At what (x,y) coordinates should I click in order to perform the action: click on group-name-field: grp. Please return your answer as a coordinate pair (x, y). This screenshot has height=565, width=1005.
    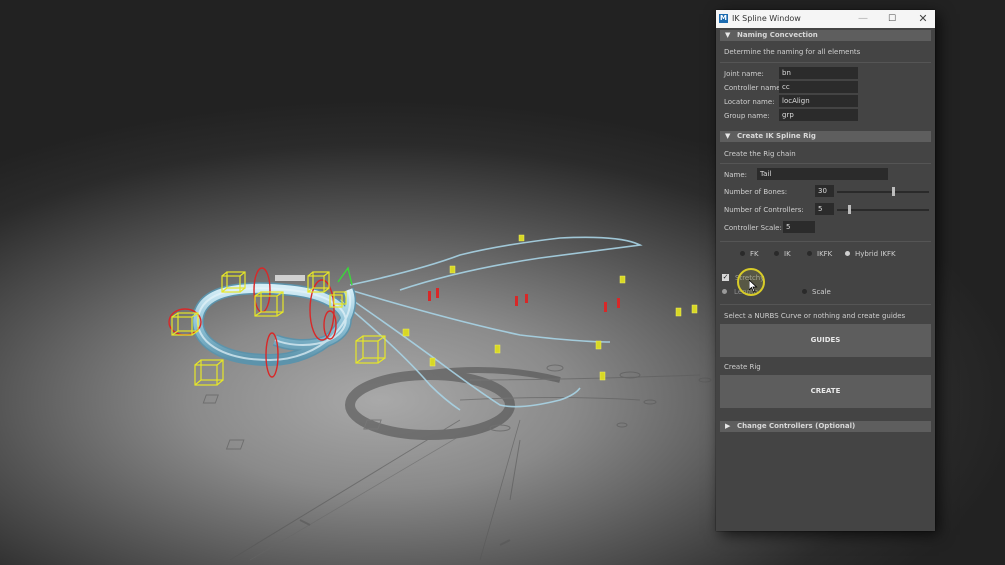
    Looking at the image, I should click on (818, 115).